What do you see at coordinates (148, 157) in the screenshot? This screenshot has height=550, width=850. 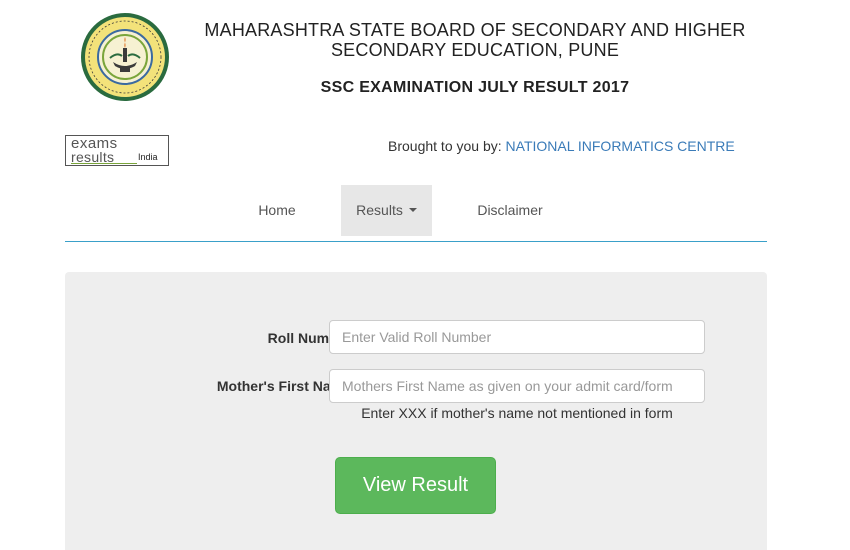 I see `logo-word-india: India` at bounding box center [148, 157].